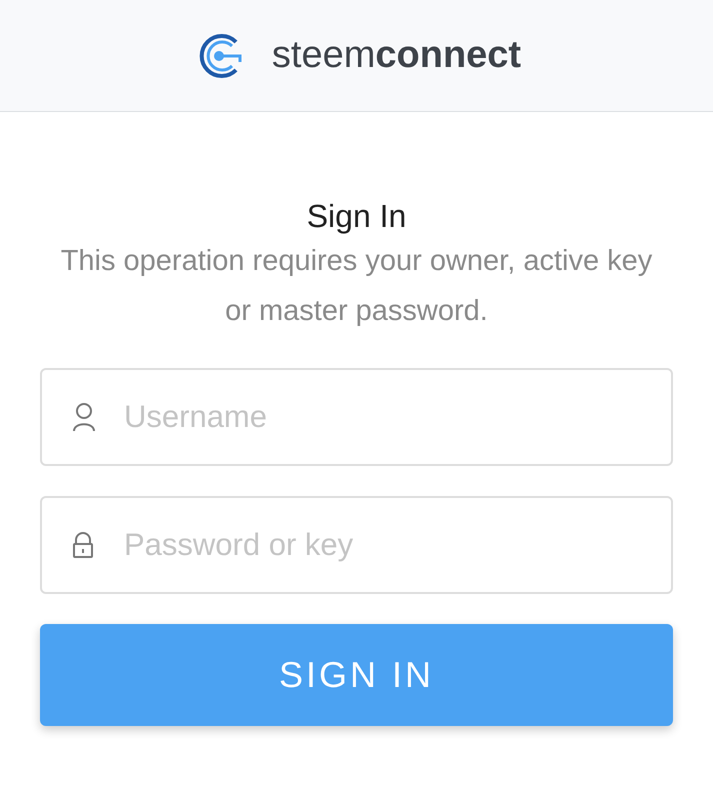 This screenshot has height=801, width=713. What do you see at coordinates (356, 417) in the screenshot?
I see `input-field: Username` at bounding box center [356, 417].